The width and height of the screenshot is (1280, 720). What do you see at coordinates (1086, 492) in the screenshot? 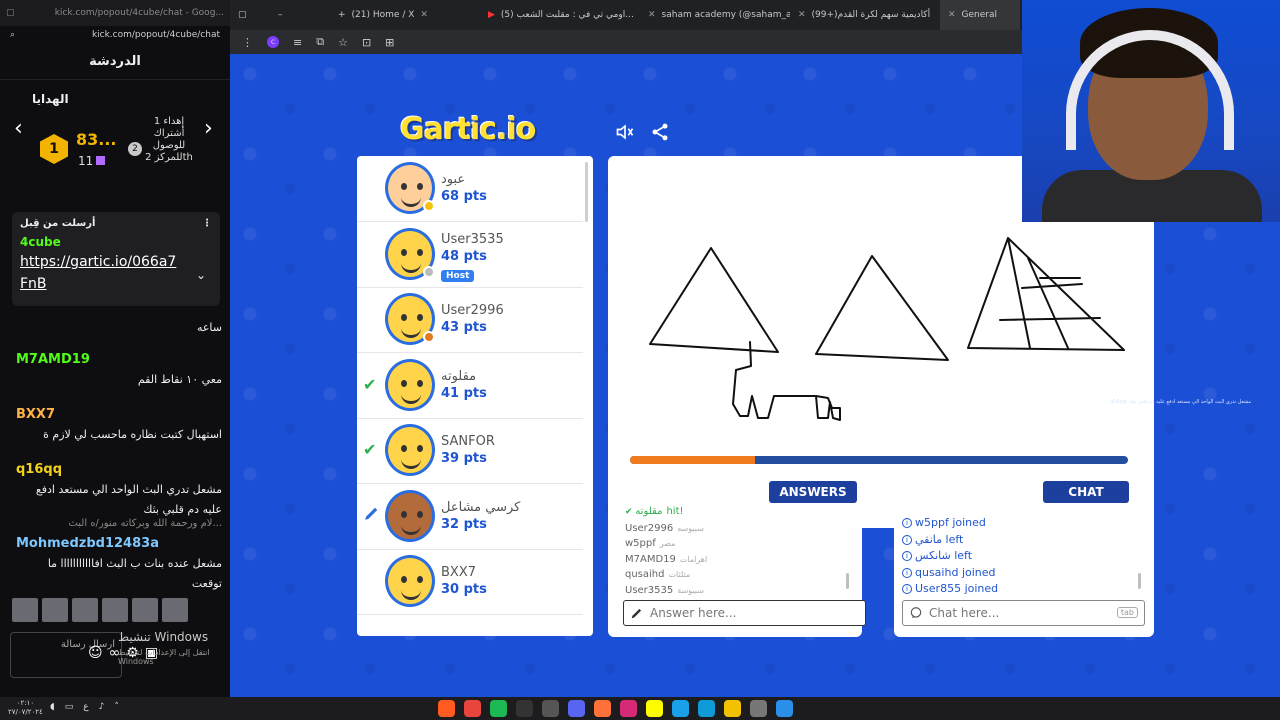
I see `tab-chat: CHAT` at bounding box center [1086, 492].